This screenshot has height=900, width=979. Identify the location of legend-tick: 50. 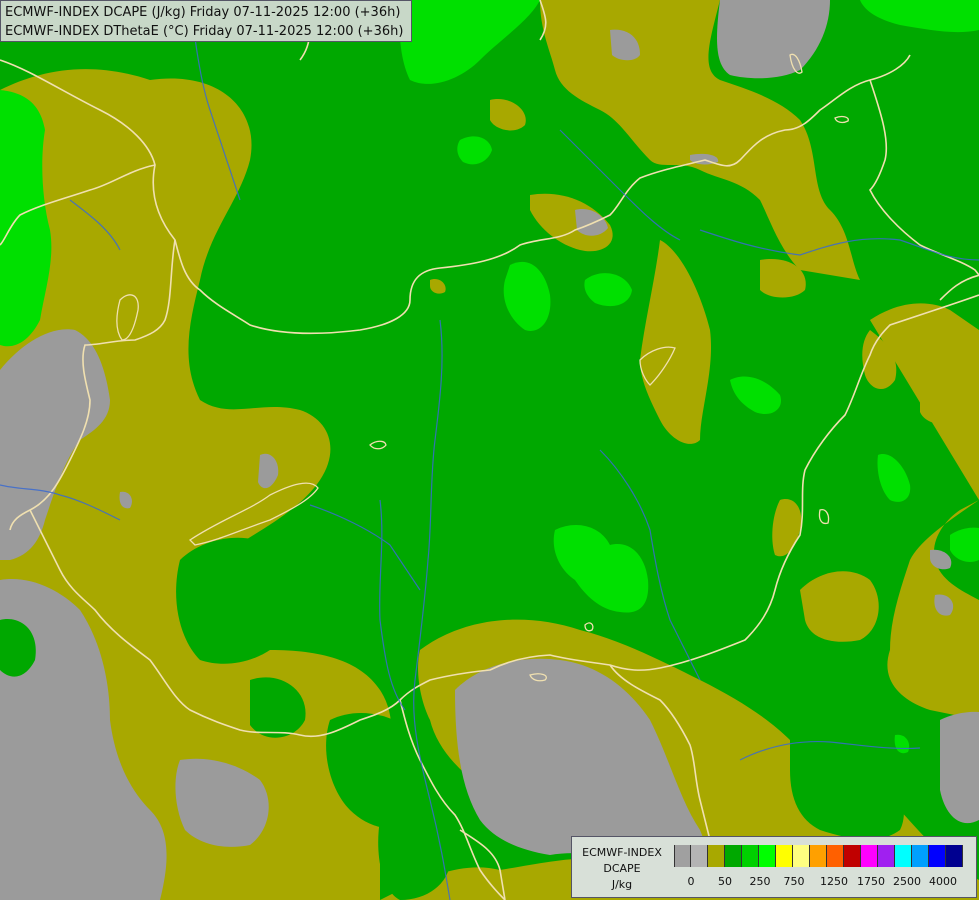
(725, 881).